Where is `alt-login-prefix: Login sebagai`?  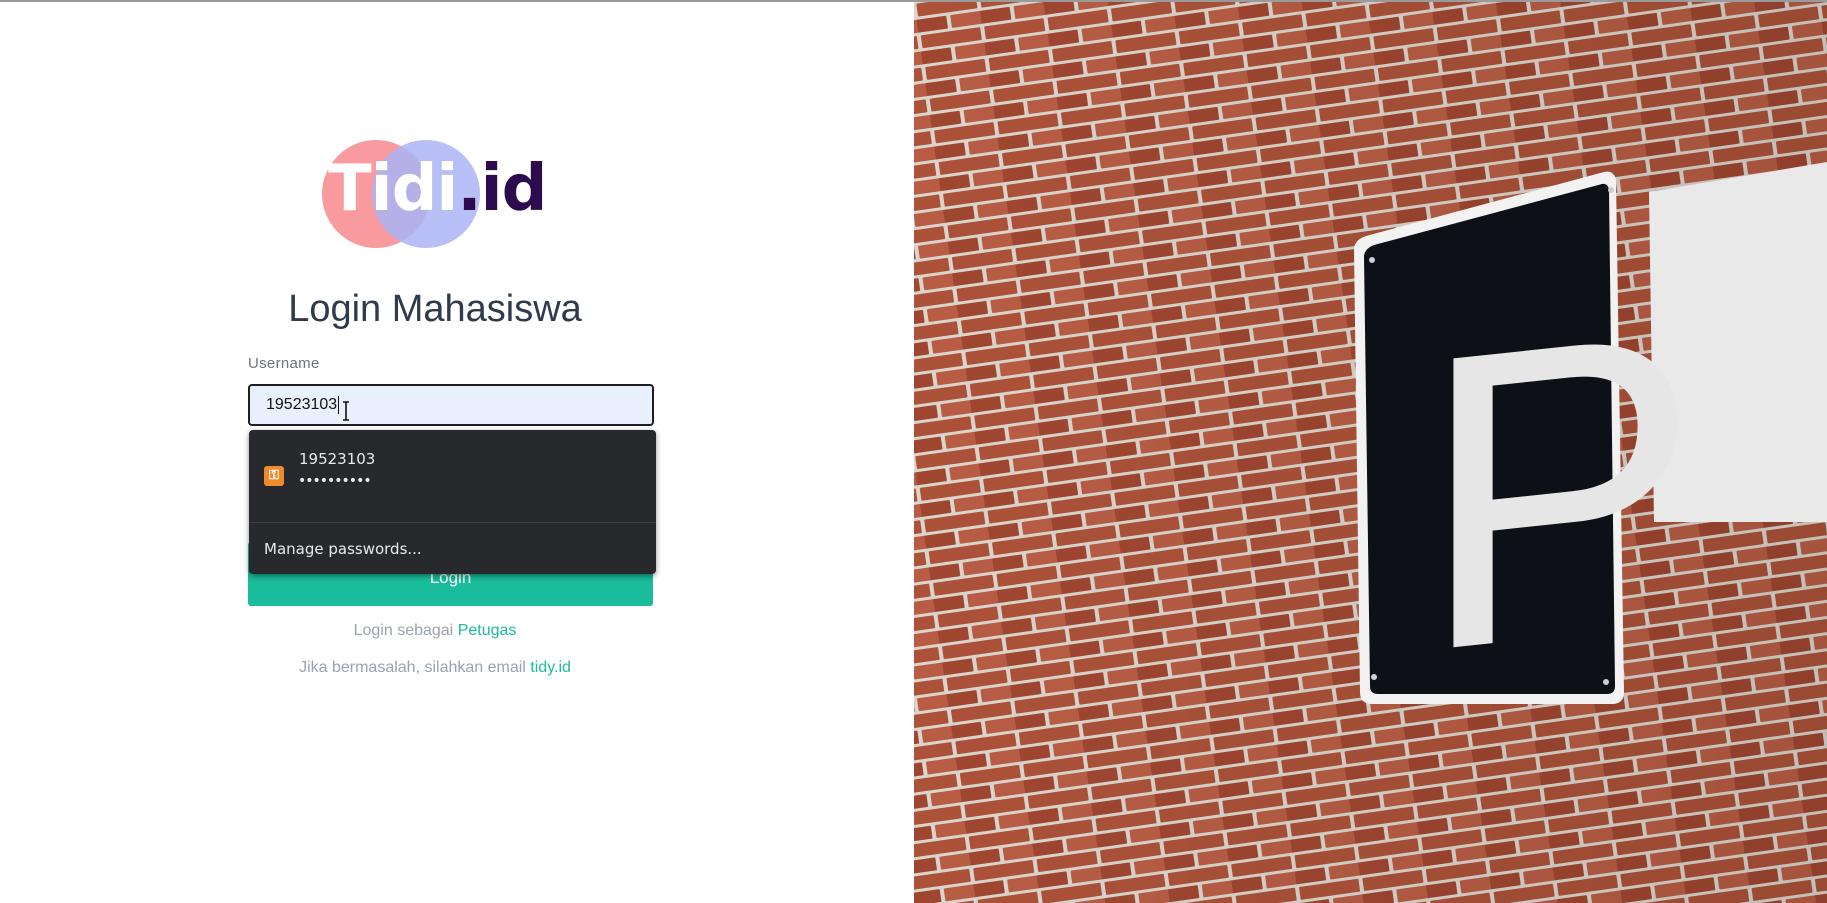 alt-login-prefix: Login sebagai is located at coordinates (405, 630).